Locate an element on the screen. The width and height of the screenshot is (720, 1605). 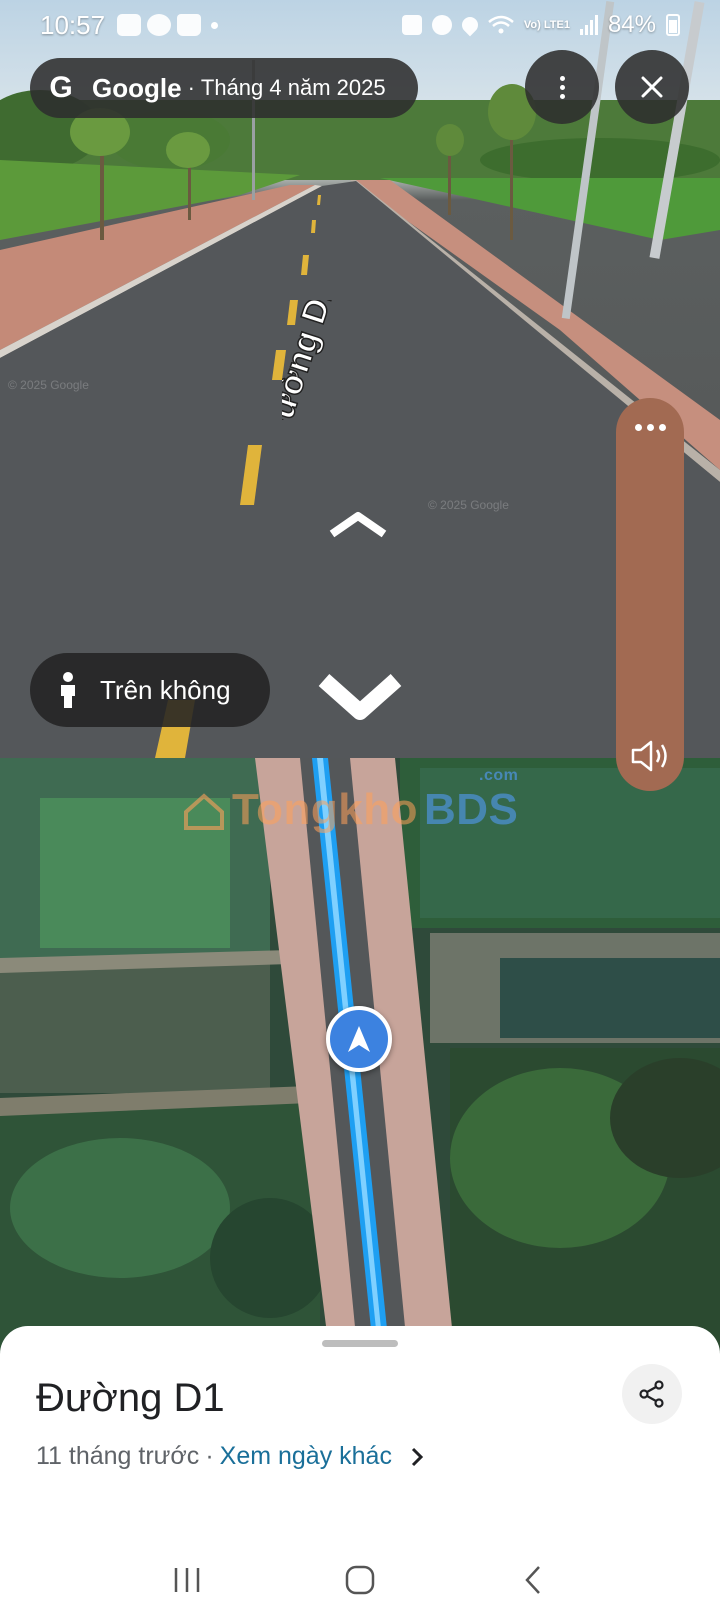
more-options-button is located at coordinates (562, 87).